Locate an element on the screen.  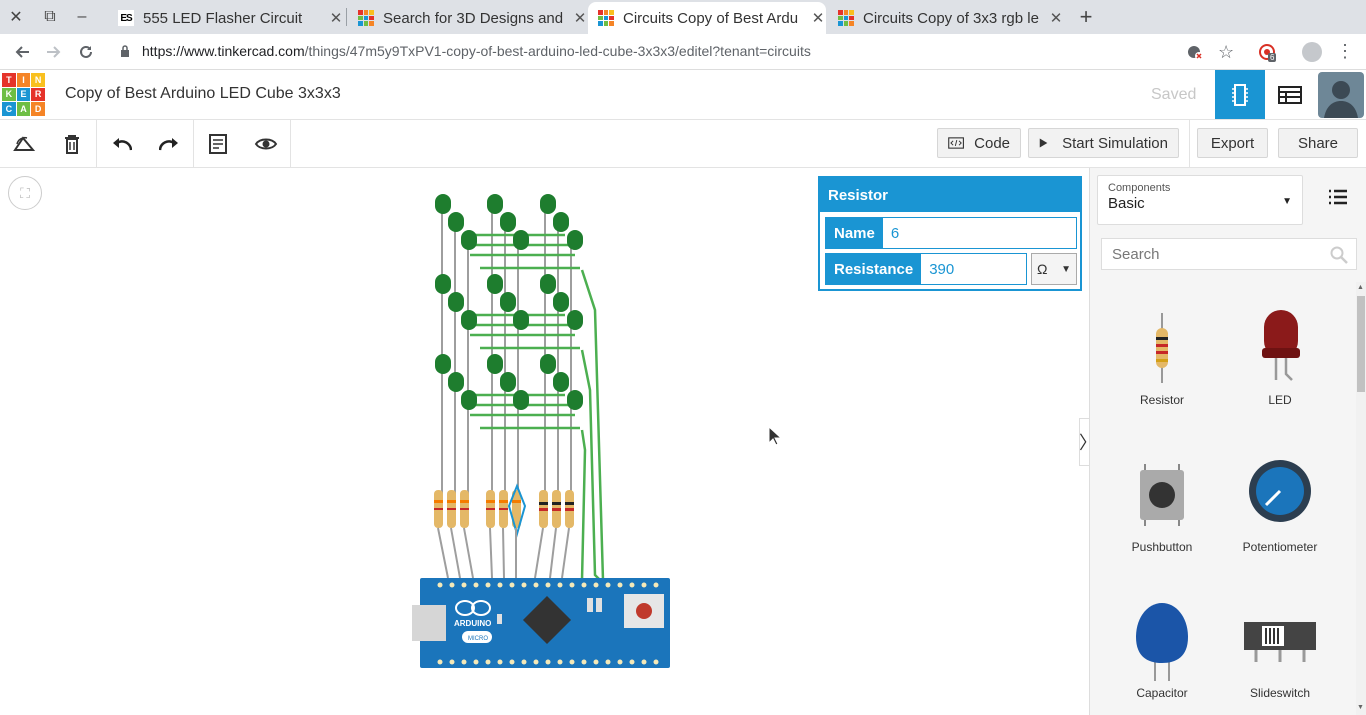
delete-icon is located at coordinates (72, 144).